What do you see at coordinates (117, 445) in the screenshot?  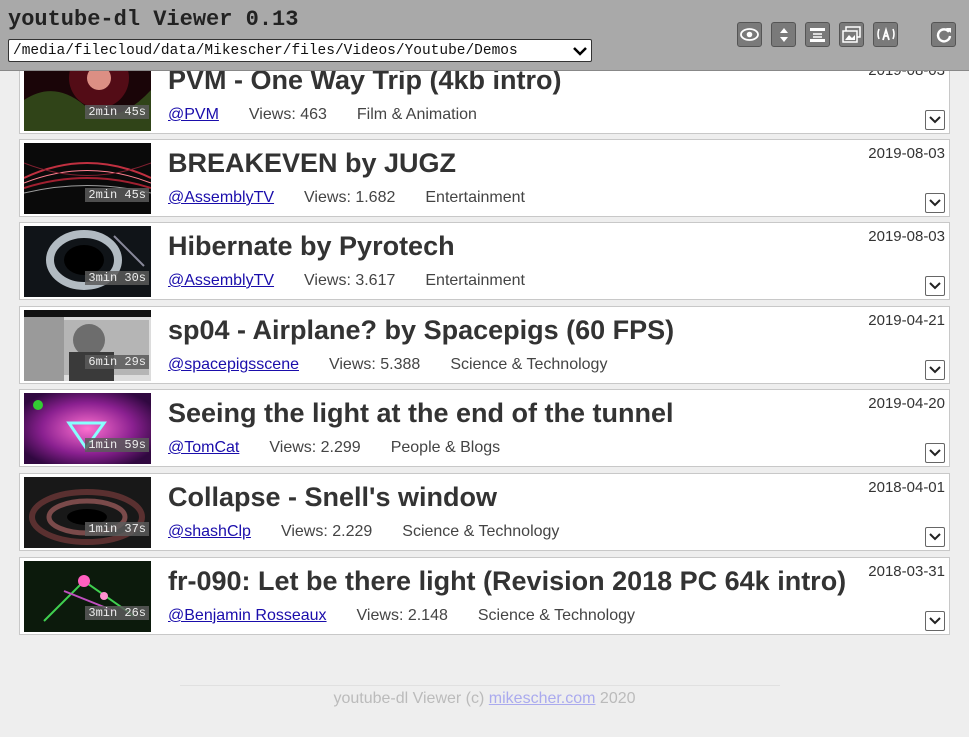 I see `video-duration: 1min 59s` at bounding box center [117, 445].